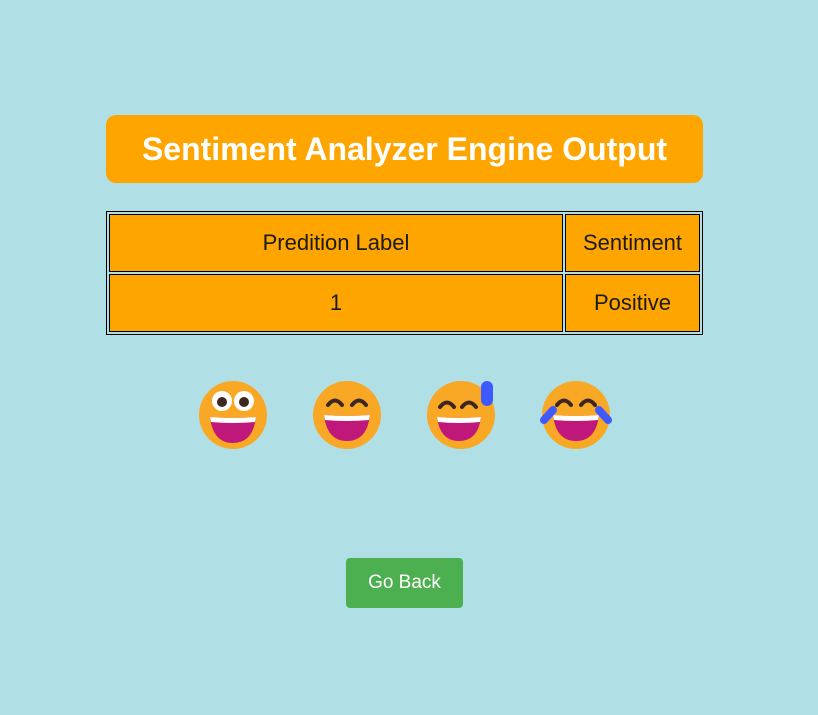 This screenshot has height=715, width=818. What do you see at coordinates (576, 415) in the screenshot?
I see `face-tears-of-joy-icon` at bounding box center [576, 415].